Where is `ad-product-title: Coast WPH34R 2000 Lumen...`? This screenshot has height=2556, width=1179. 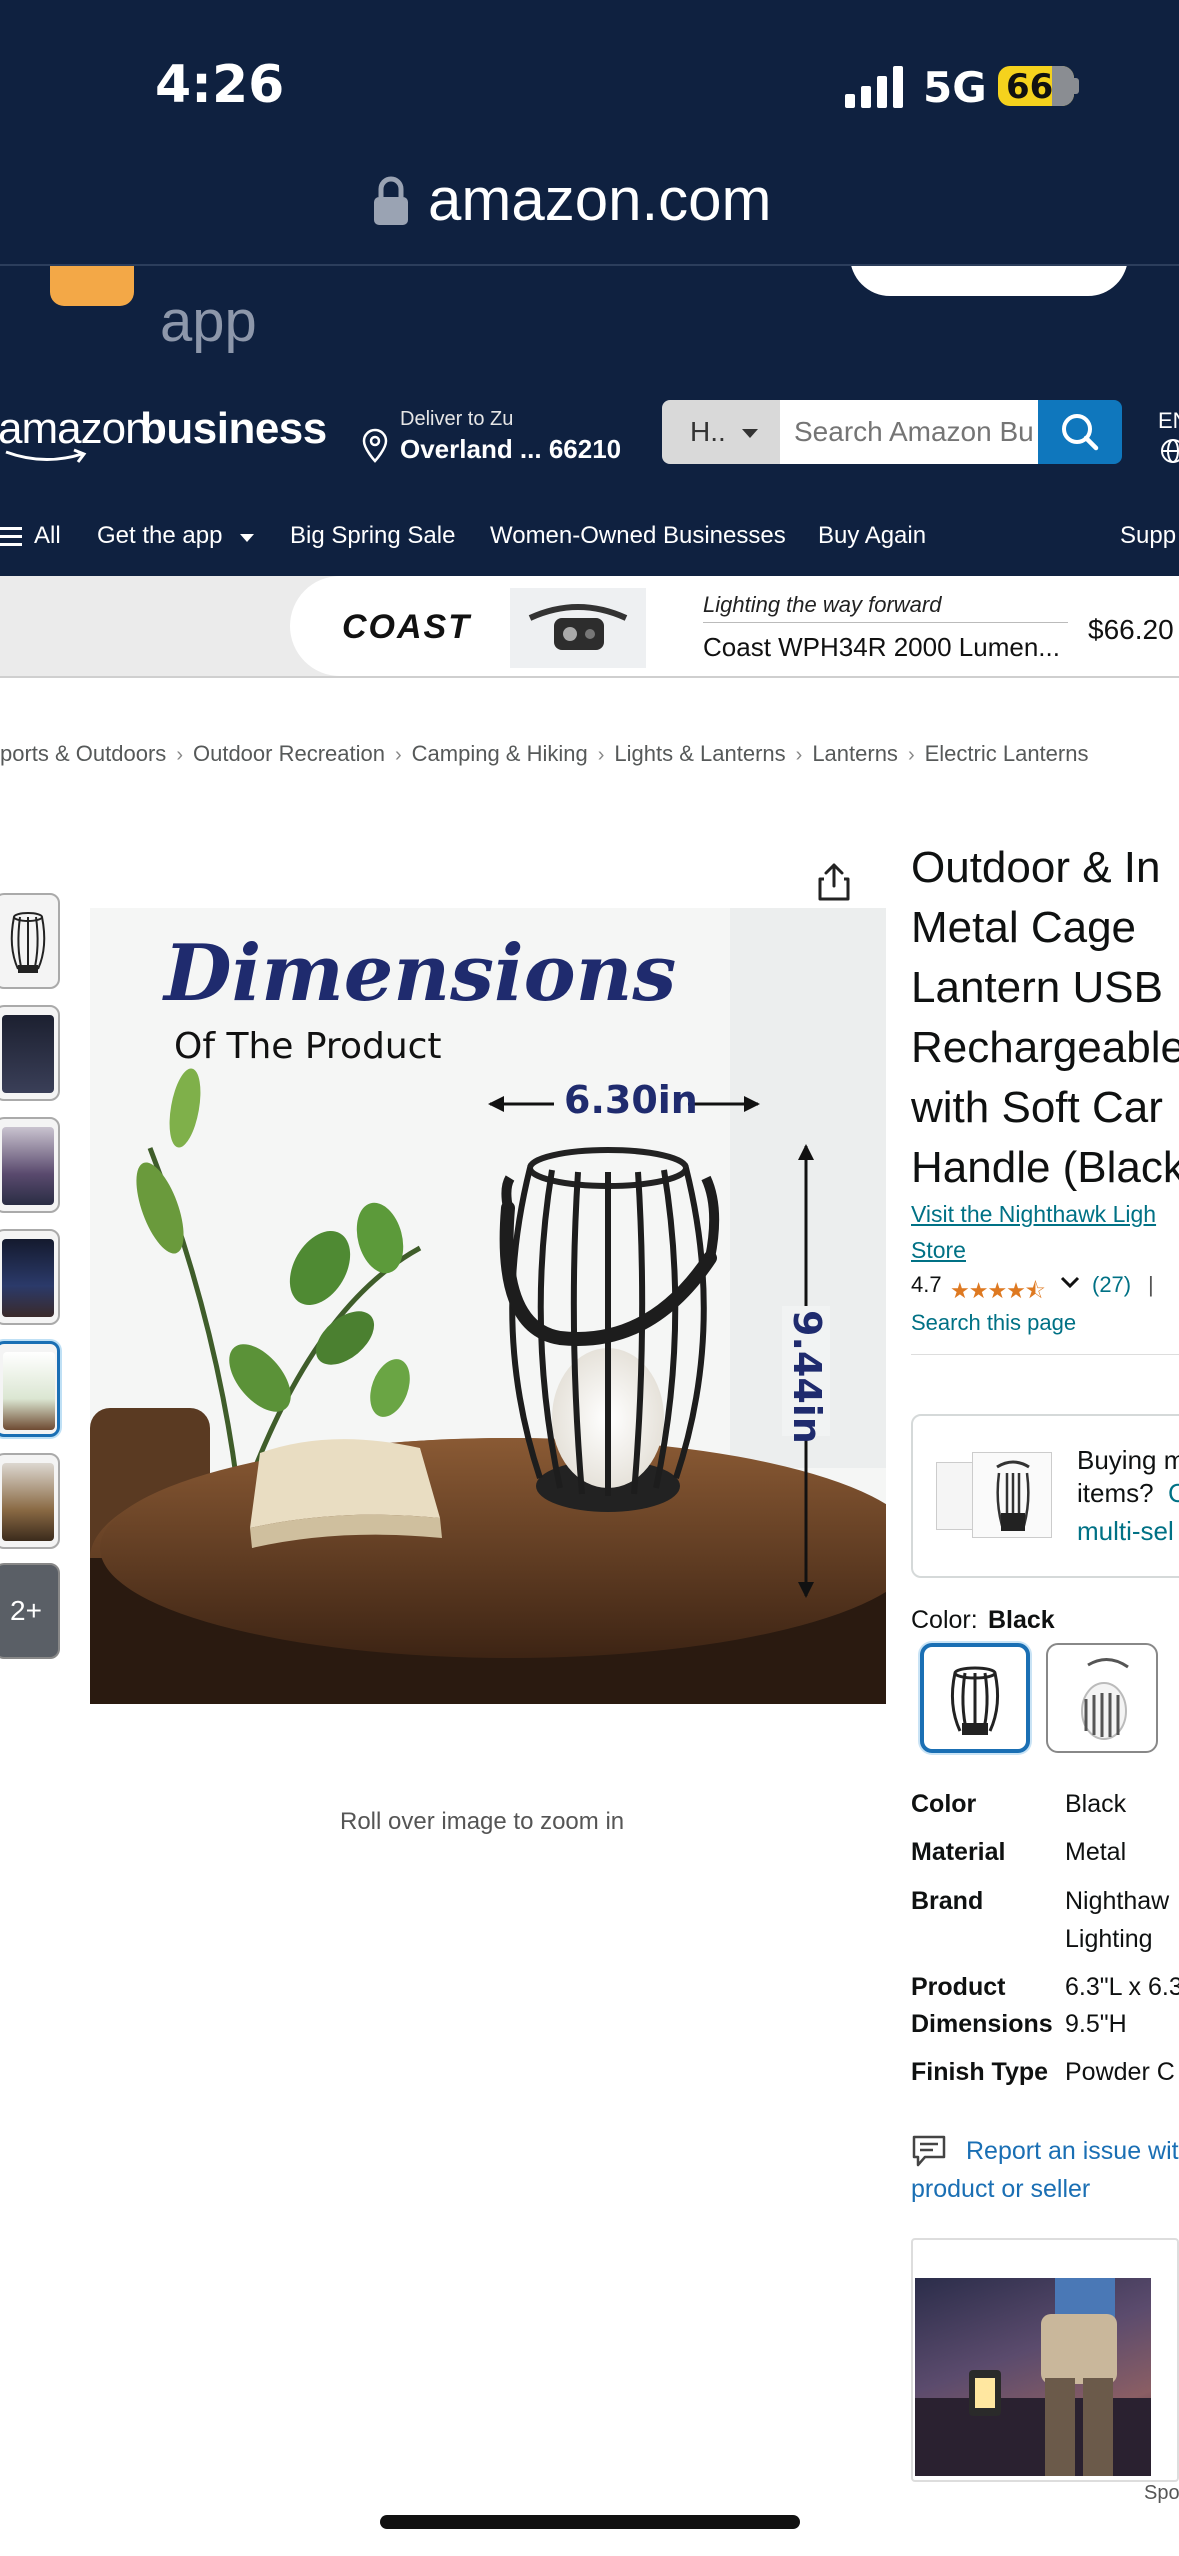 ad-product-title: Coast WPH34R 2000 Lumen... is located at coordinates (888, 647).